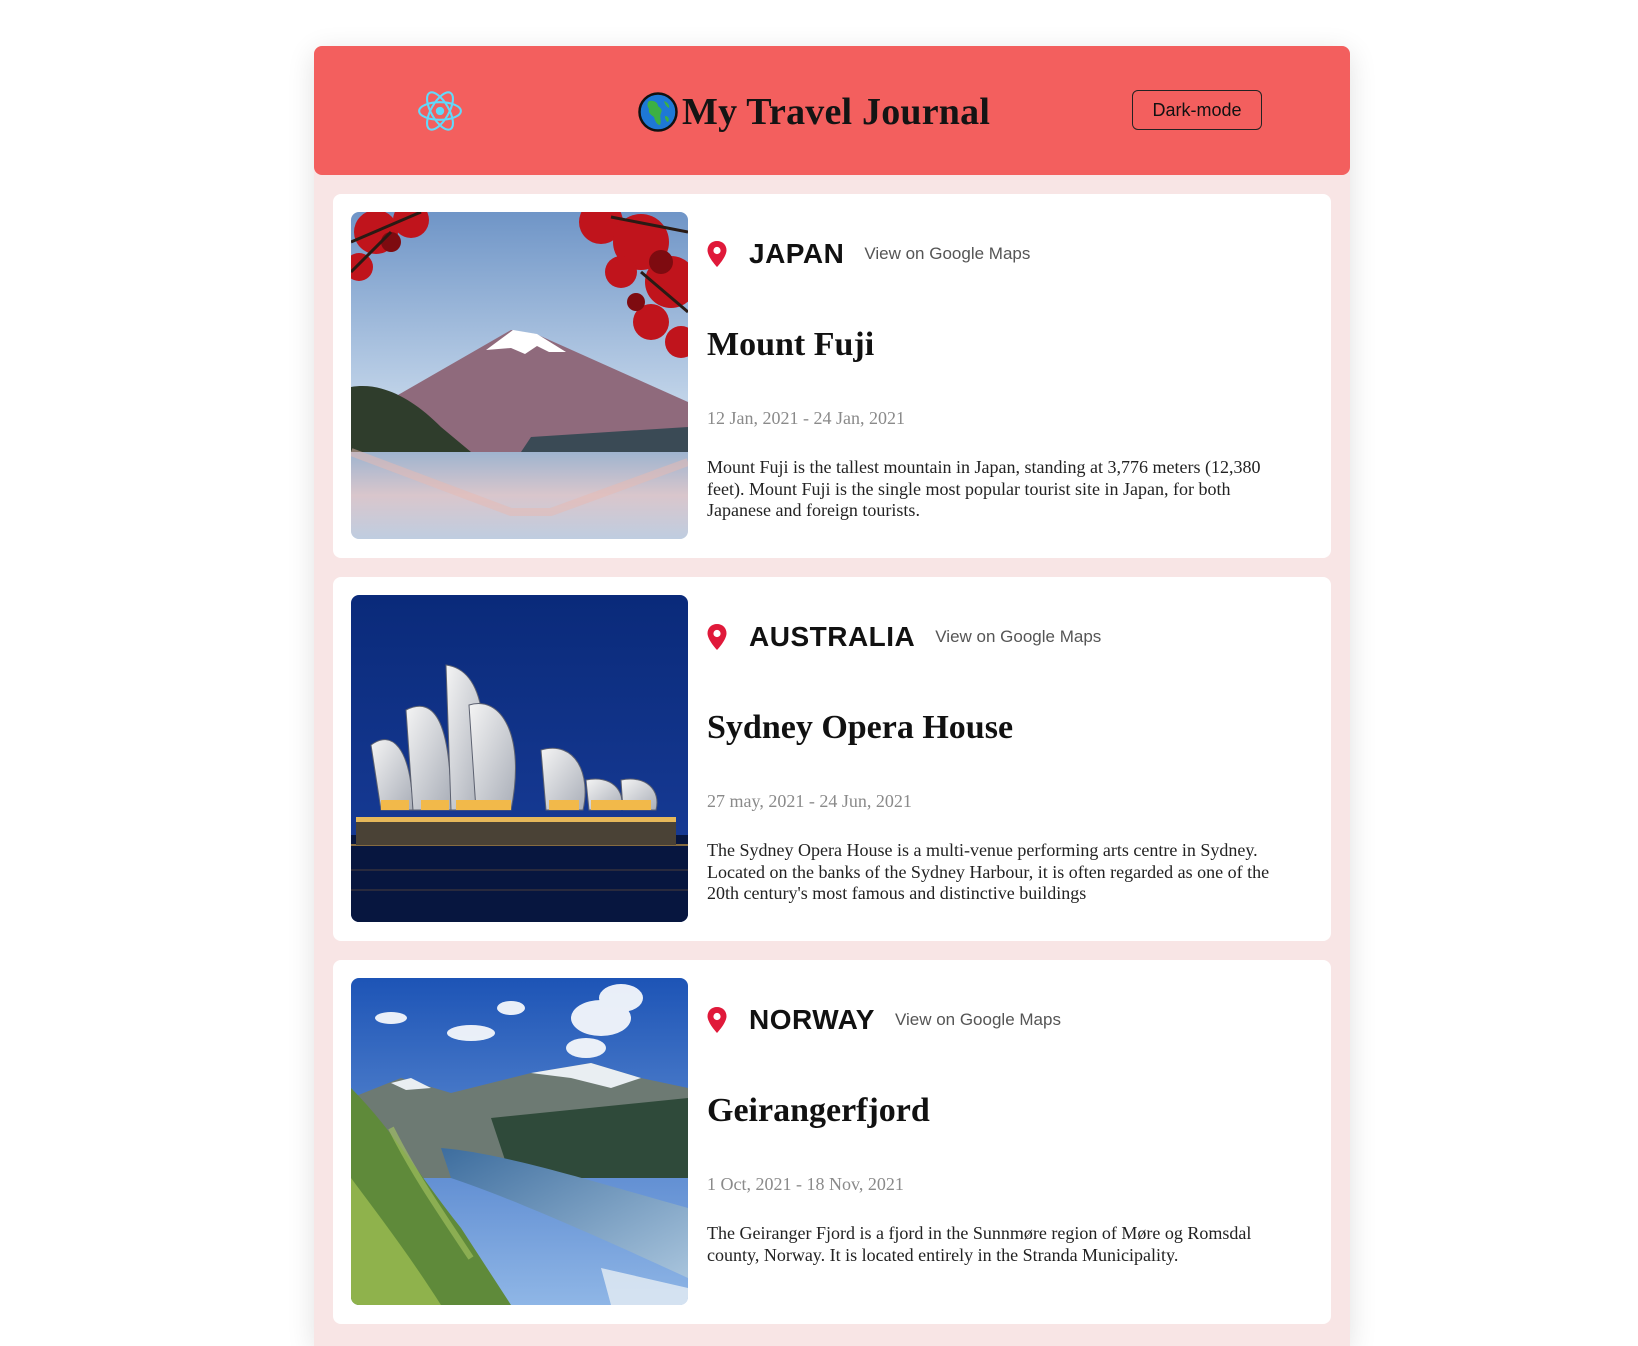  I want to click on geirangerfjord-photo, so click(519, 1141).